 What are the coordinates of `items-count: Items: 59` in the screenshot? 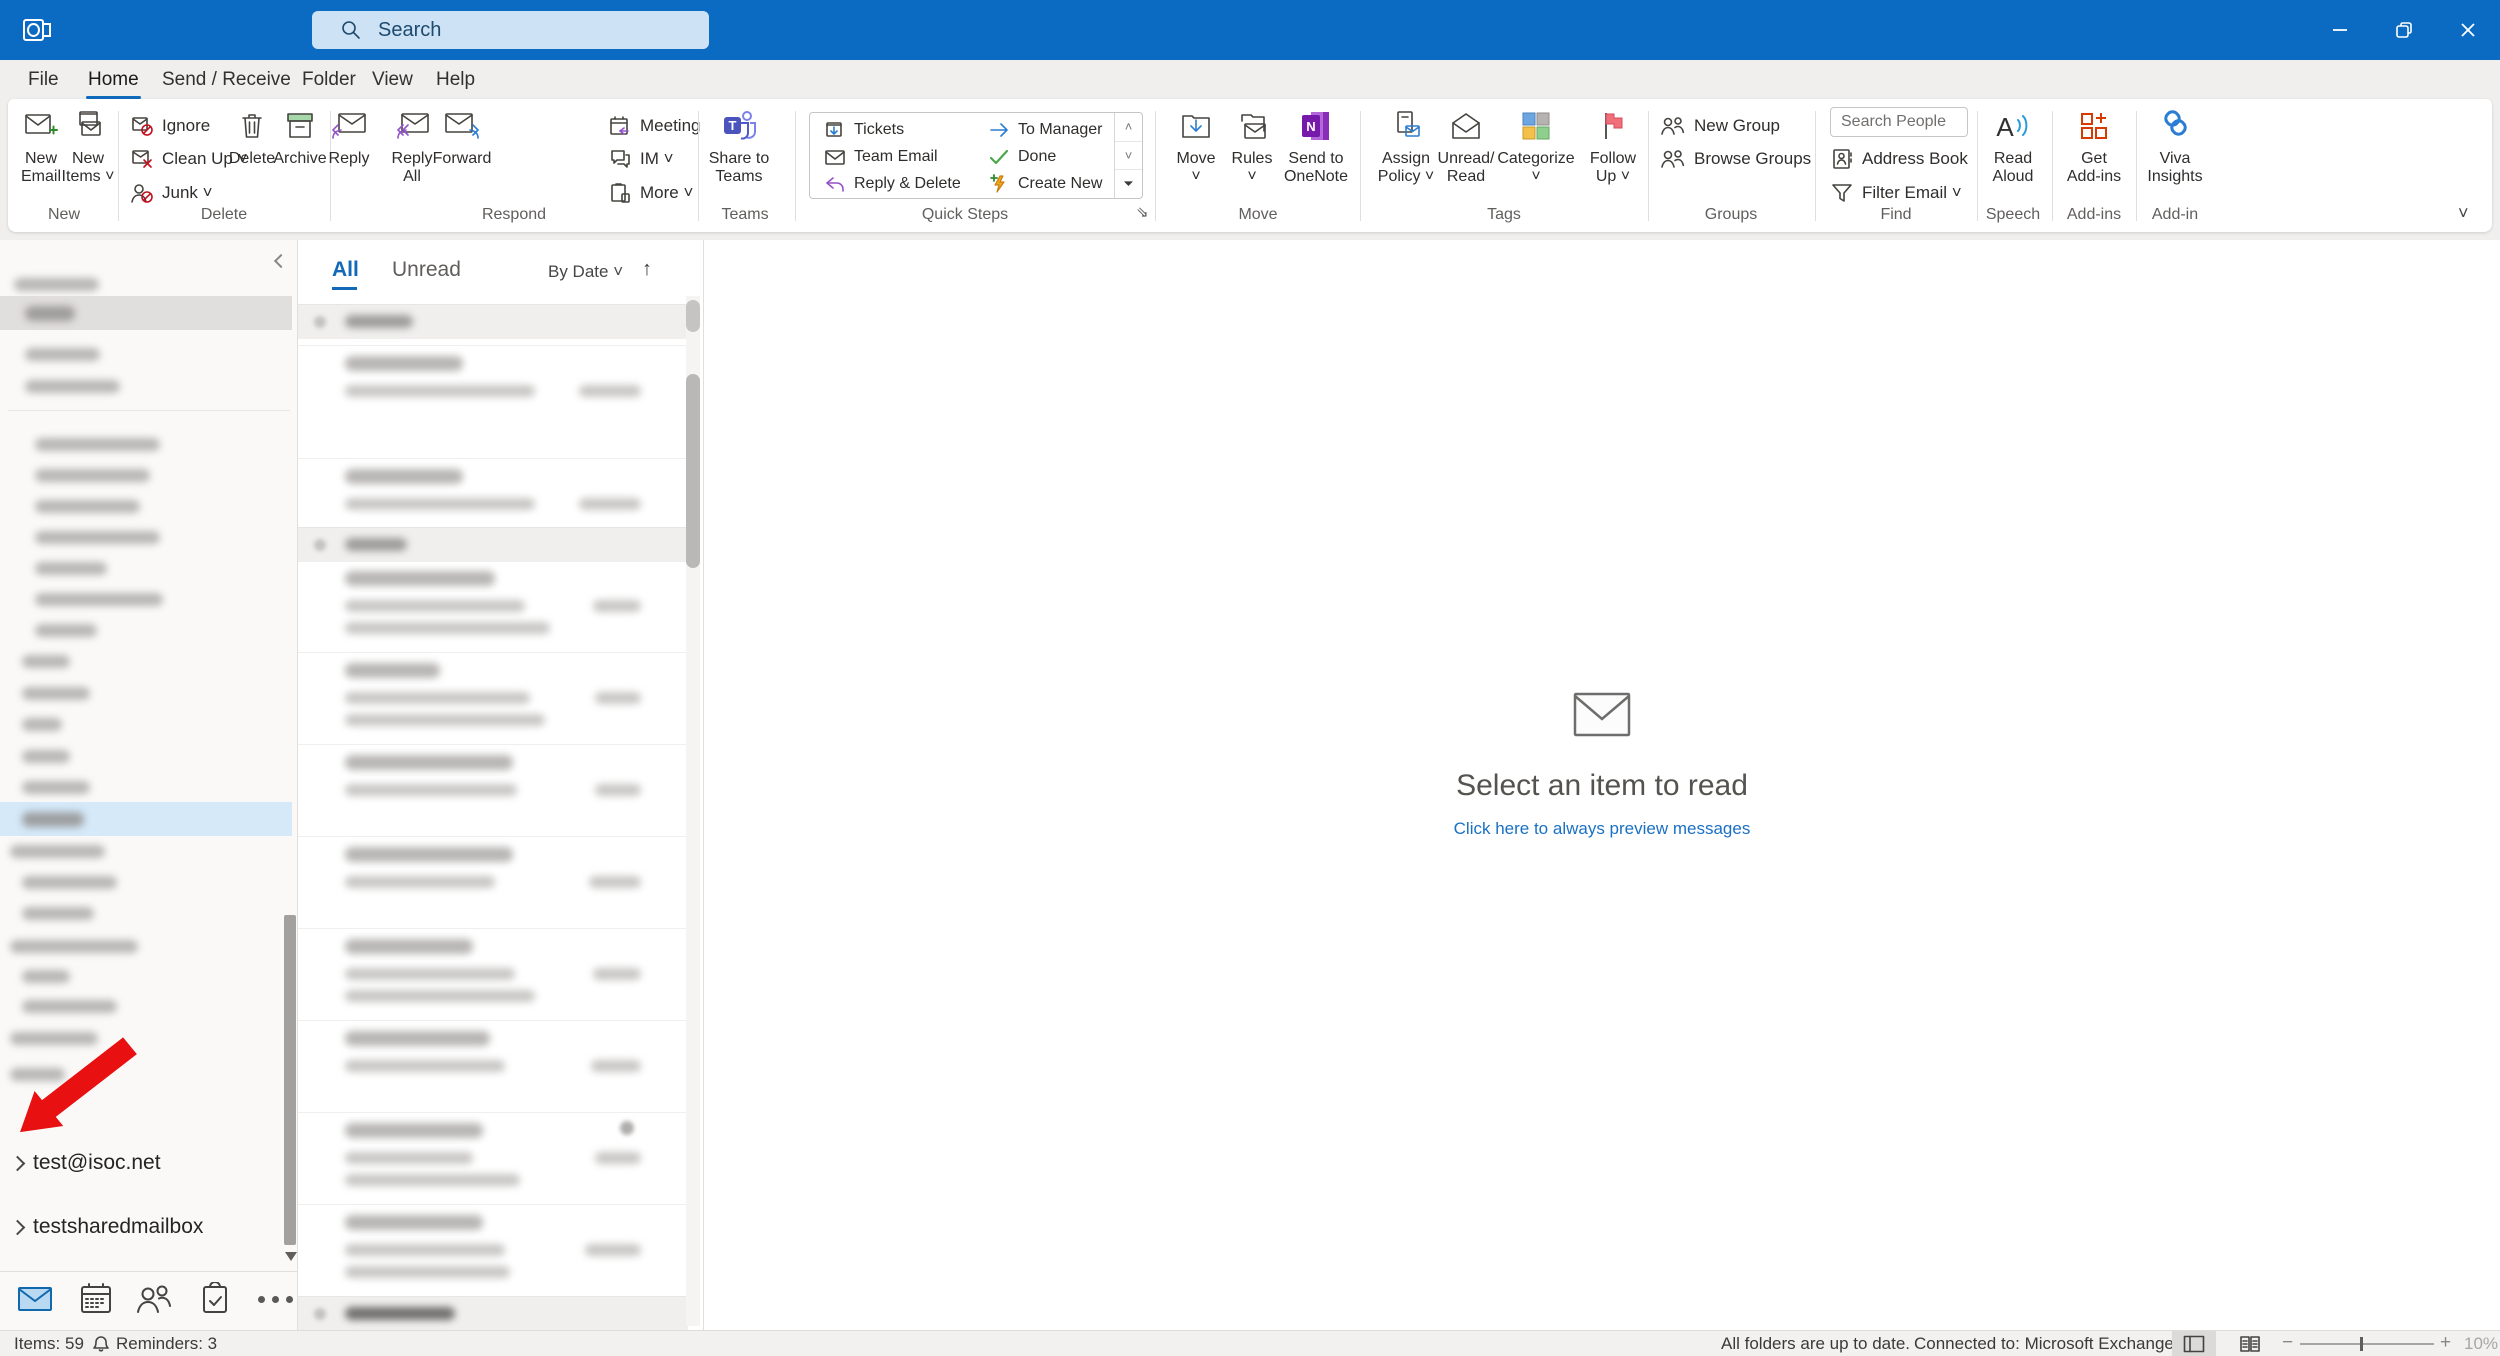 It's located at (49, 1344).